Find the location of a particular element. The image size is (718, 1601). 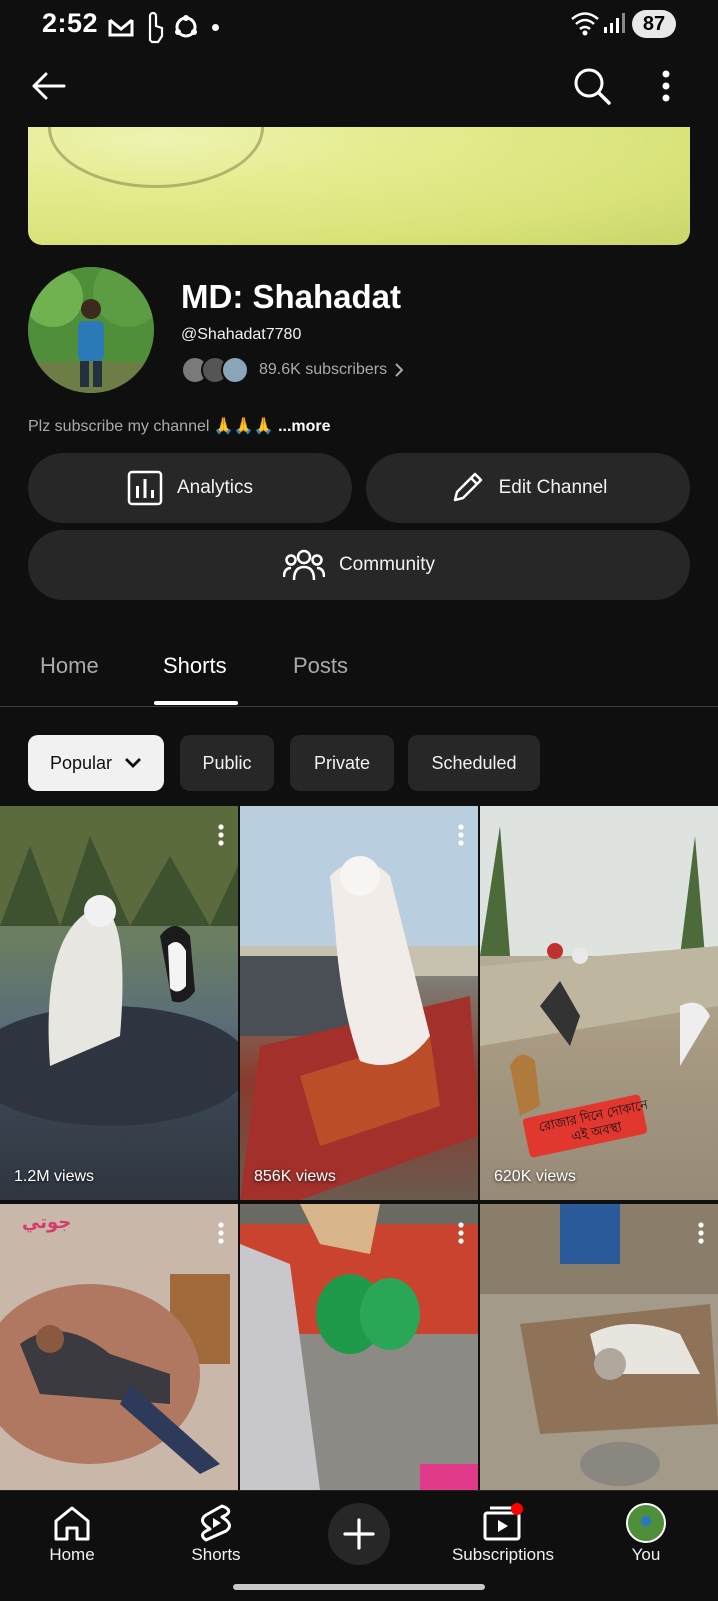

community-button: Community is located at coordinates (359, 565).